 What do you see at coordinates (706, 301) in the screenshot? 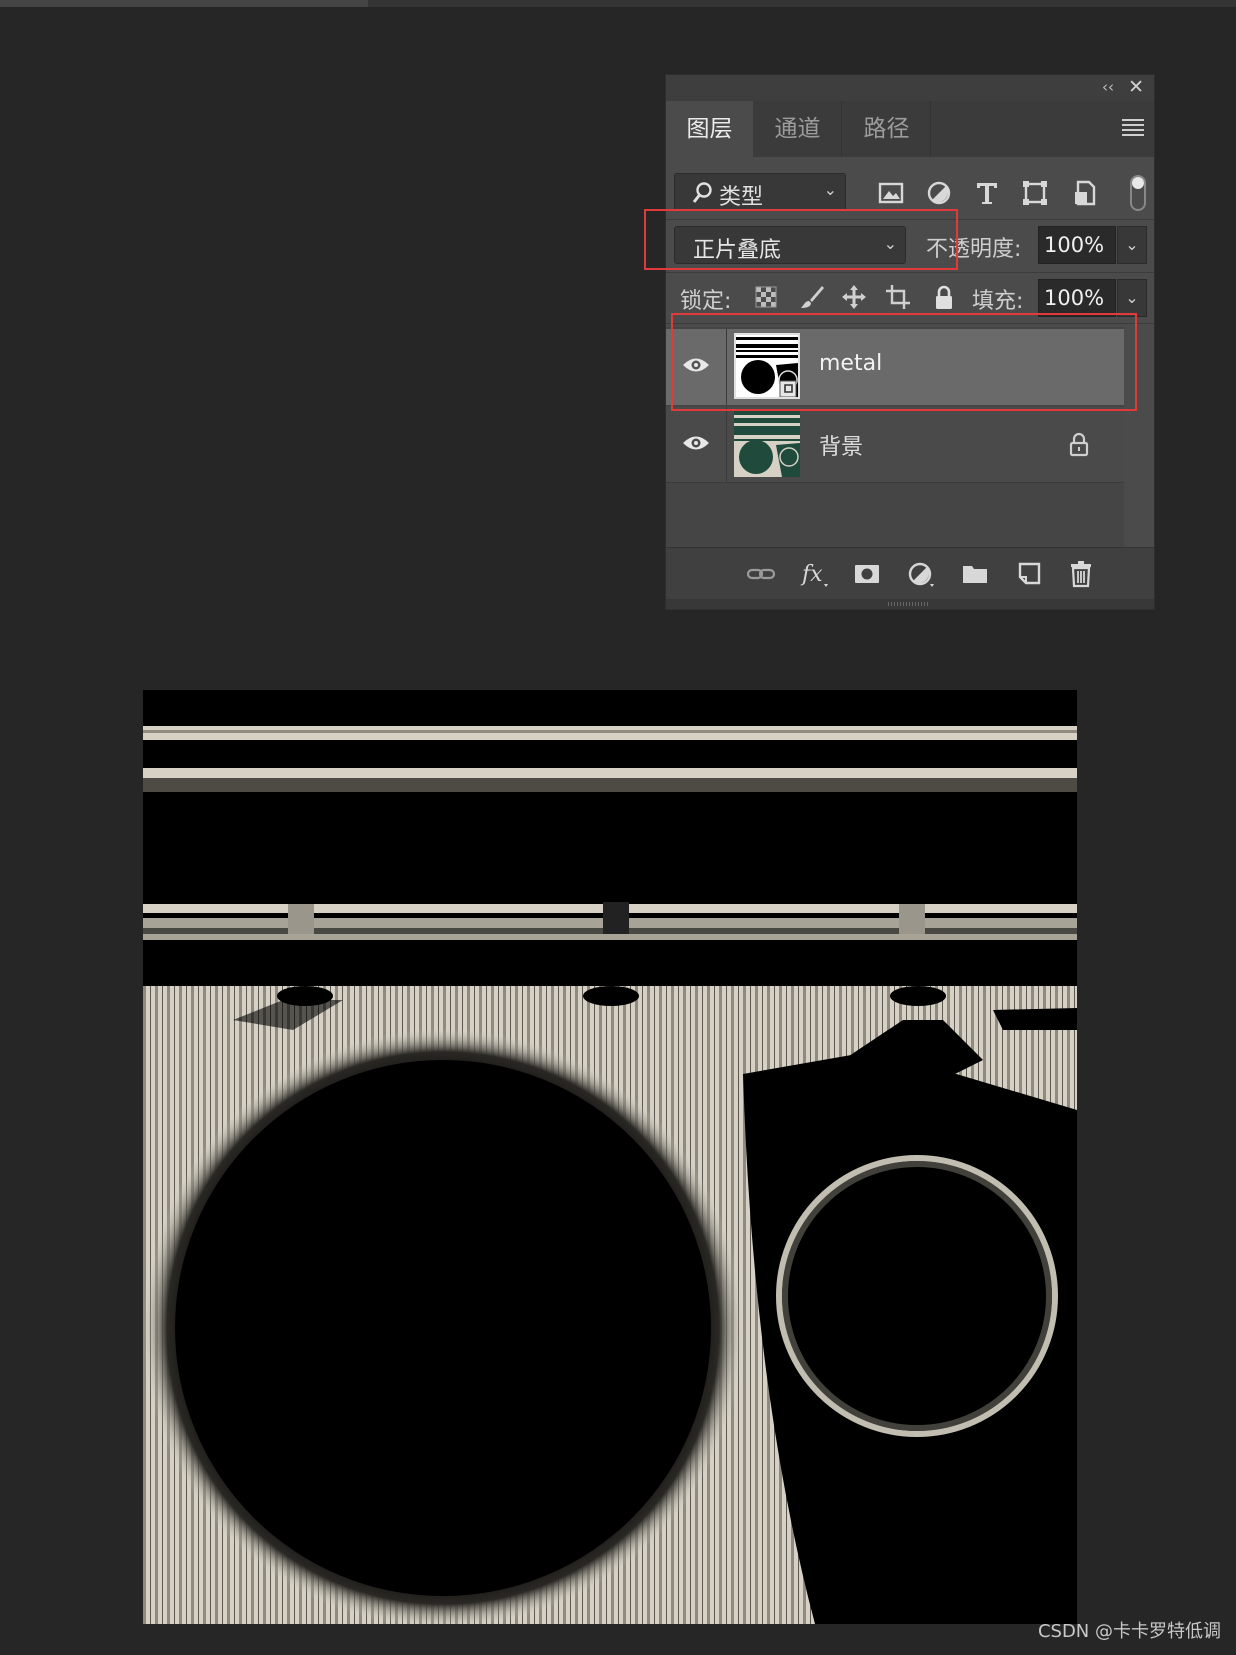
I see `lock-label: 锁定:` at bounding box center [706, 301].